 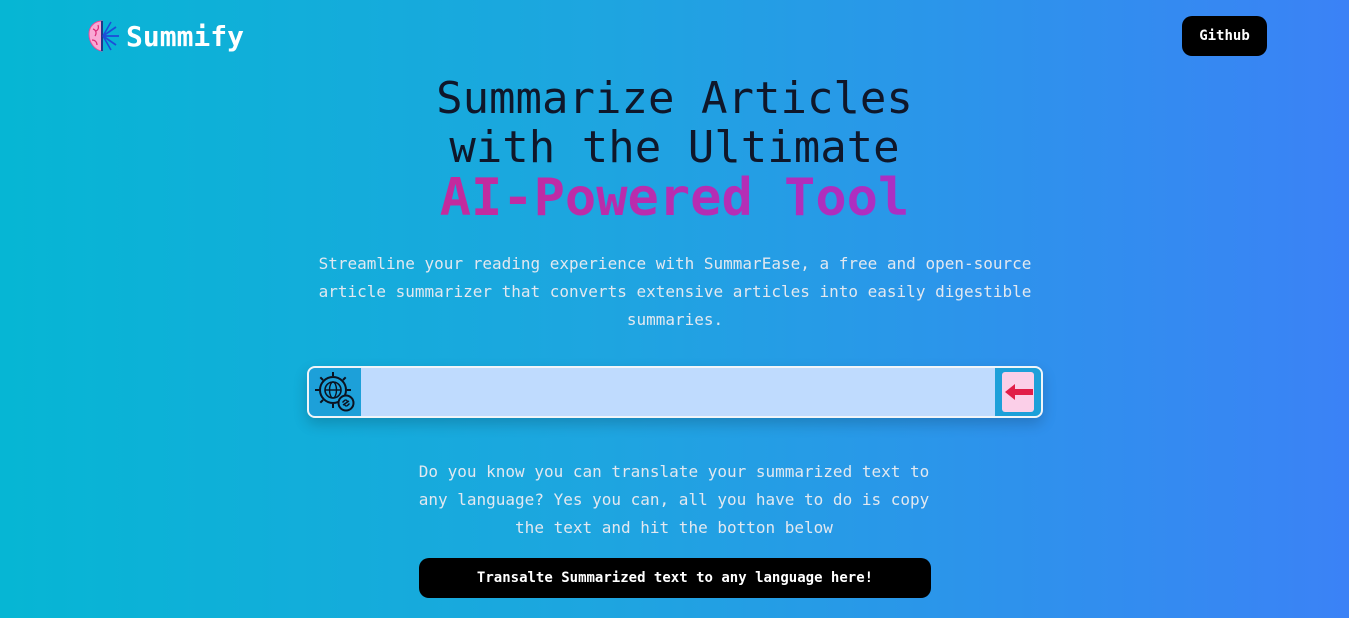 I want to click on url-input, so click(x=678, y=392).